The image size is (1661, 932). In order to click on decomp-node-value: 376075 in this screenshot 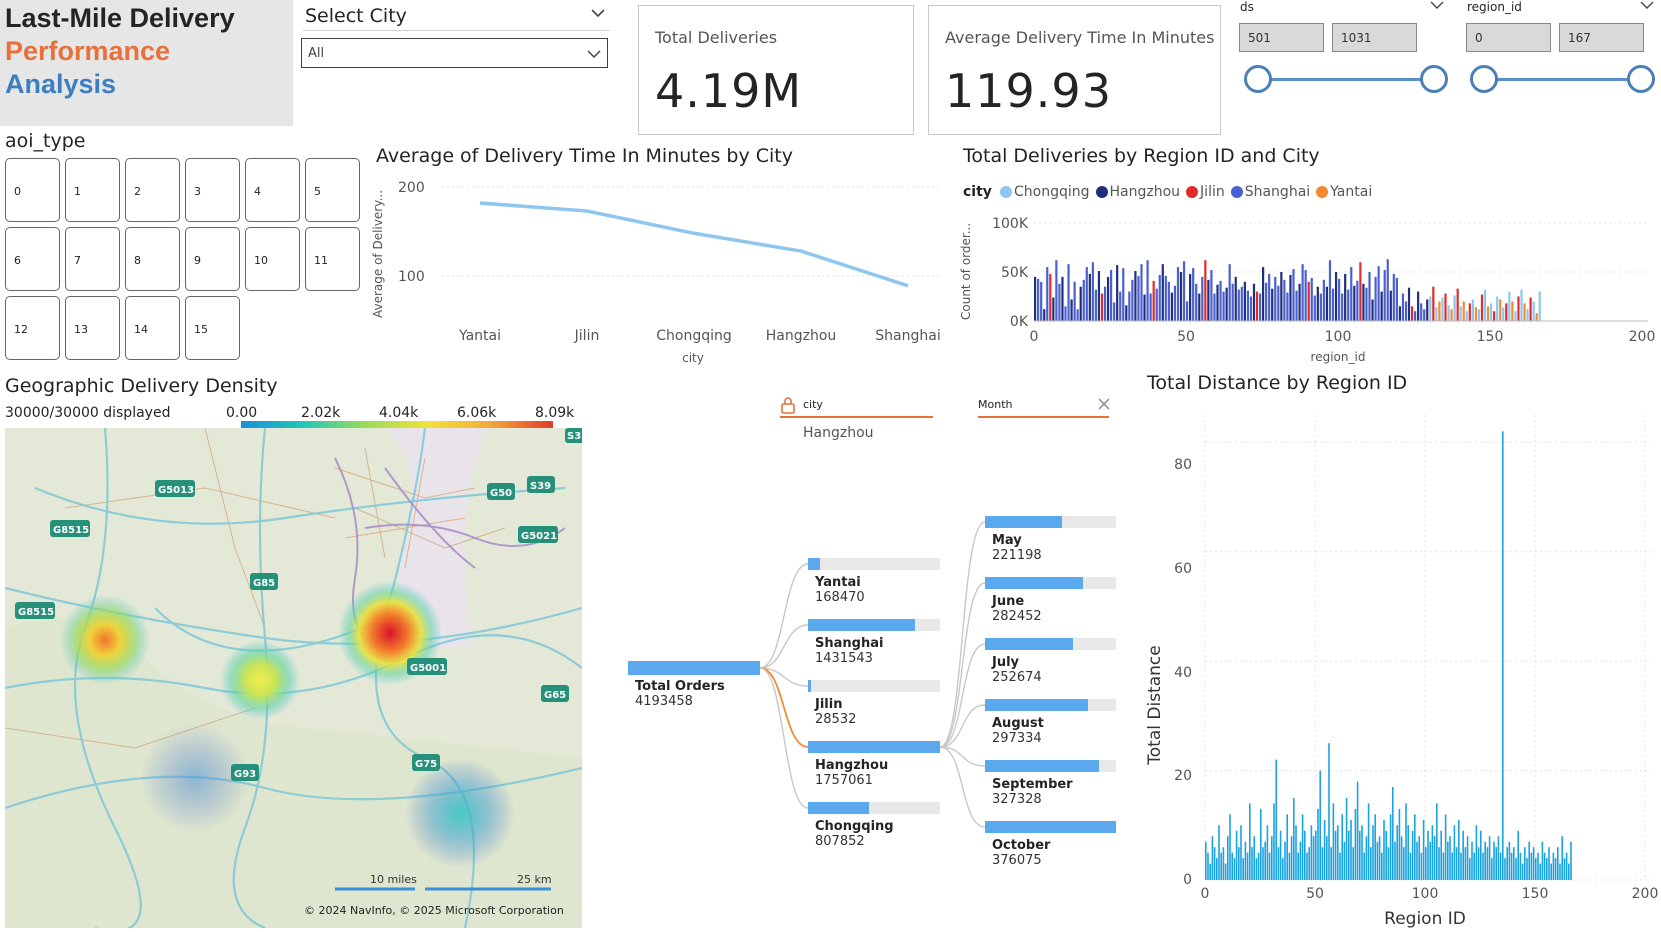, I will do `click(1017, 860)`.